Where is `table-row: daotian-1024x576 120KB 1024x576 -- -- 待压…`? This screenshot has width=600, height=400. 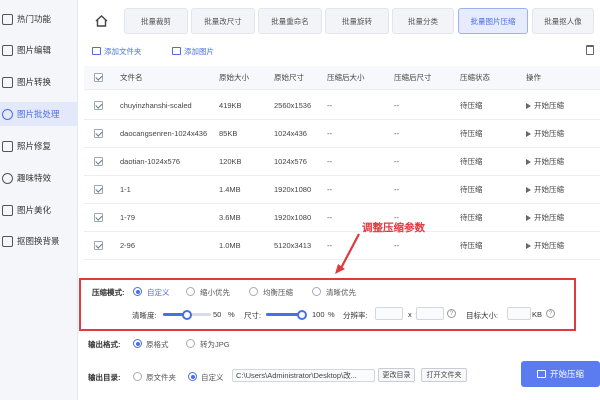 table-row: daotian-1024x576 120KB 1024x576 -- -- 待压… is located at coordinates (342, 162).